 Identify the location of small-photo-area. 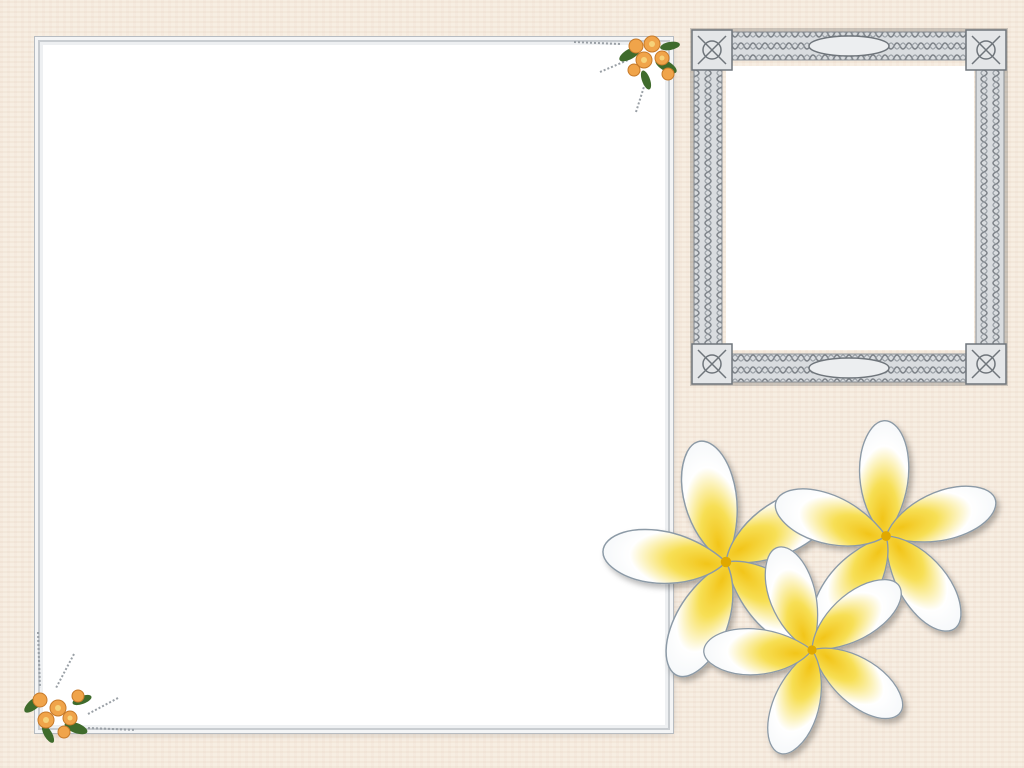
(850, 208).